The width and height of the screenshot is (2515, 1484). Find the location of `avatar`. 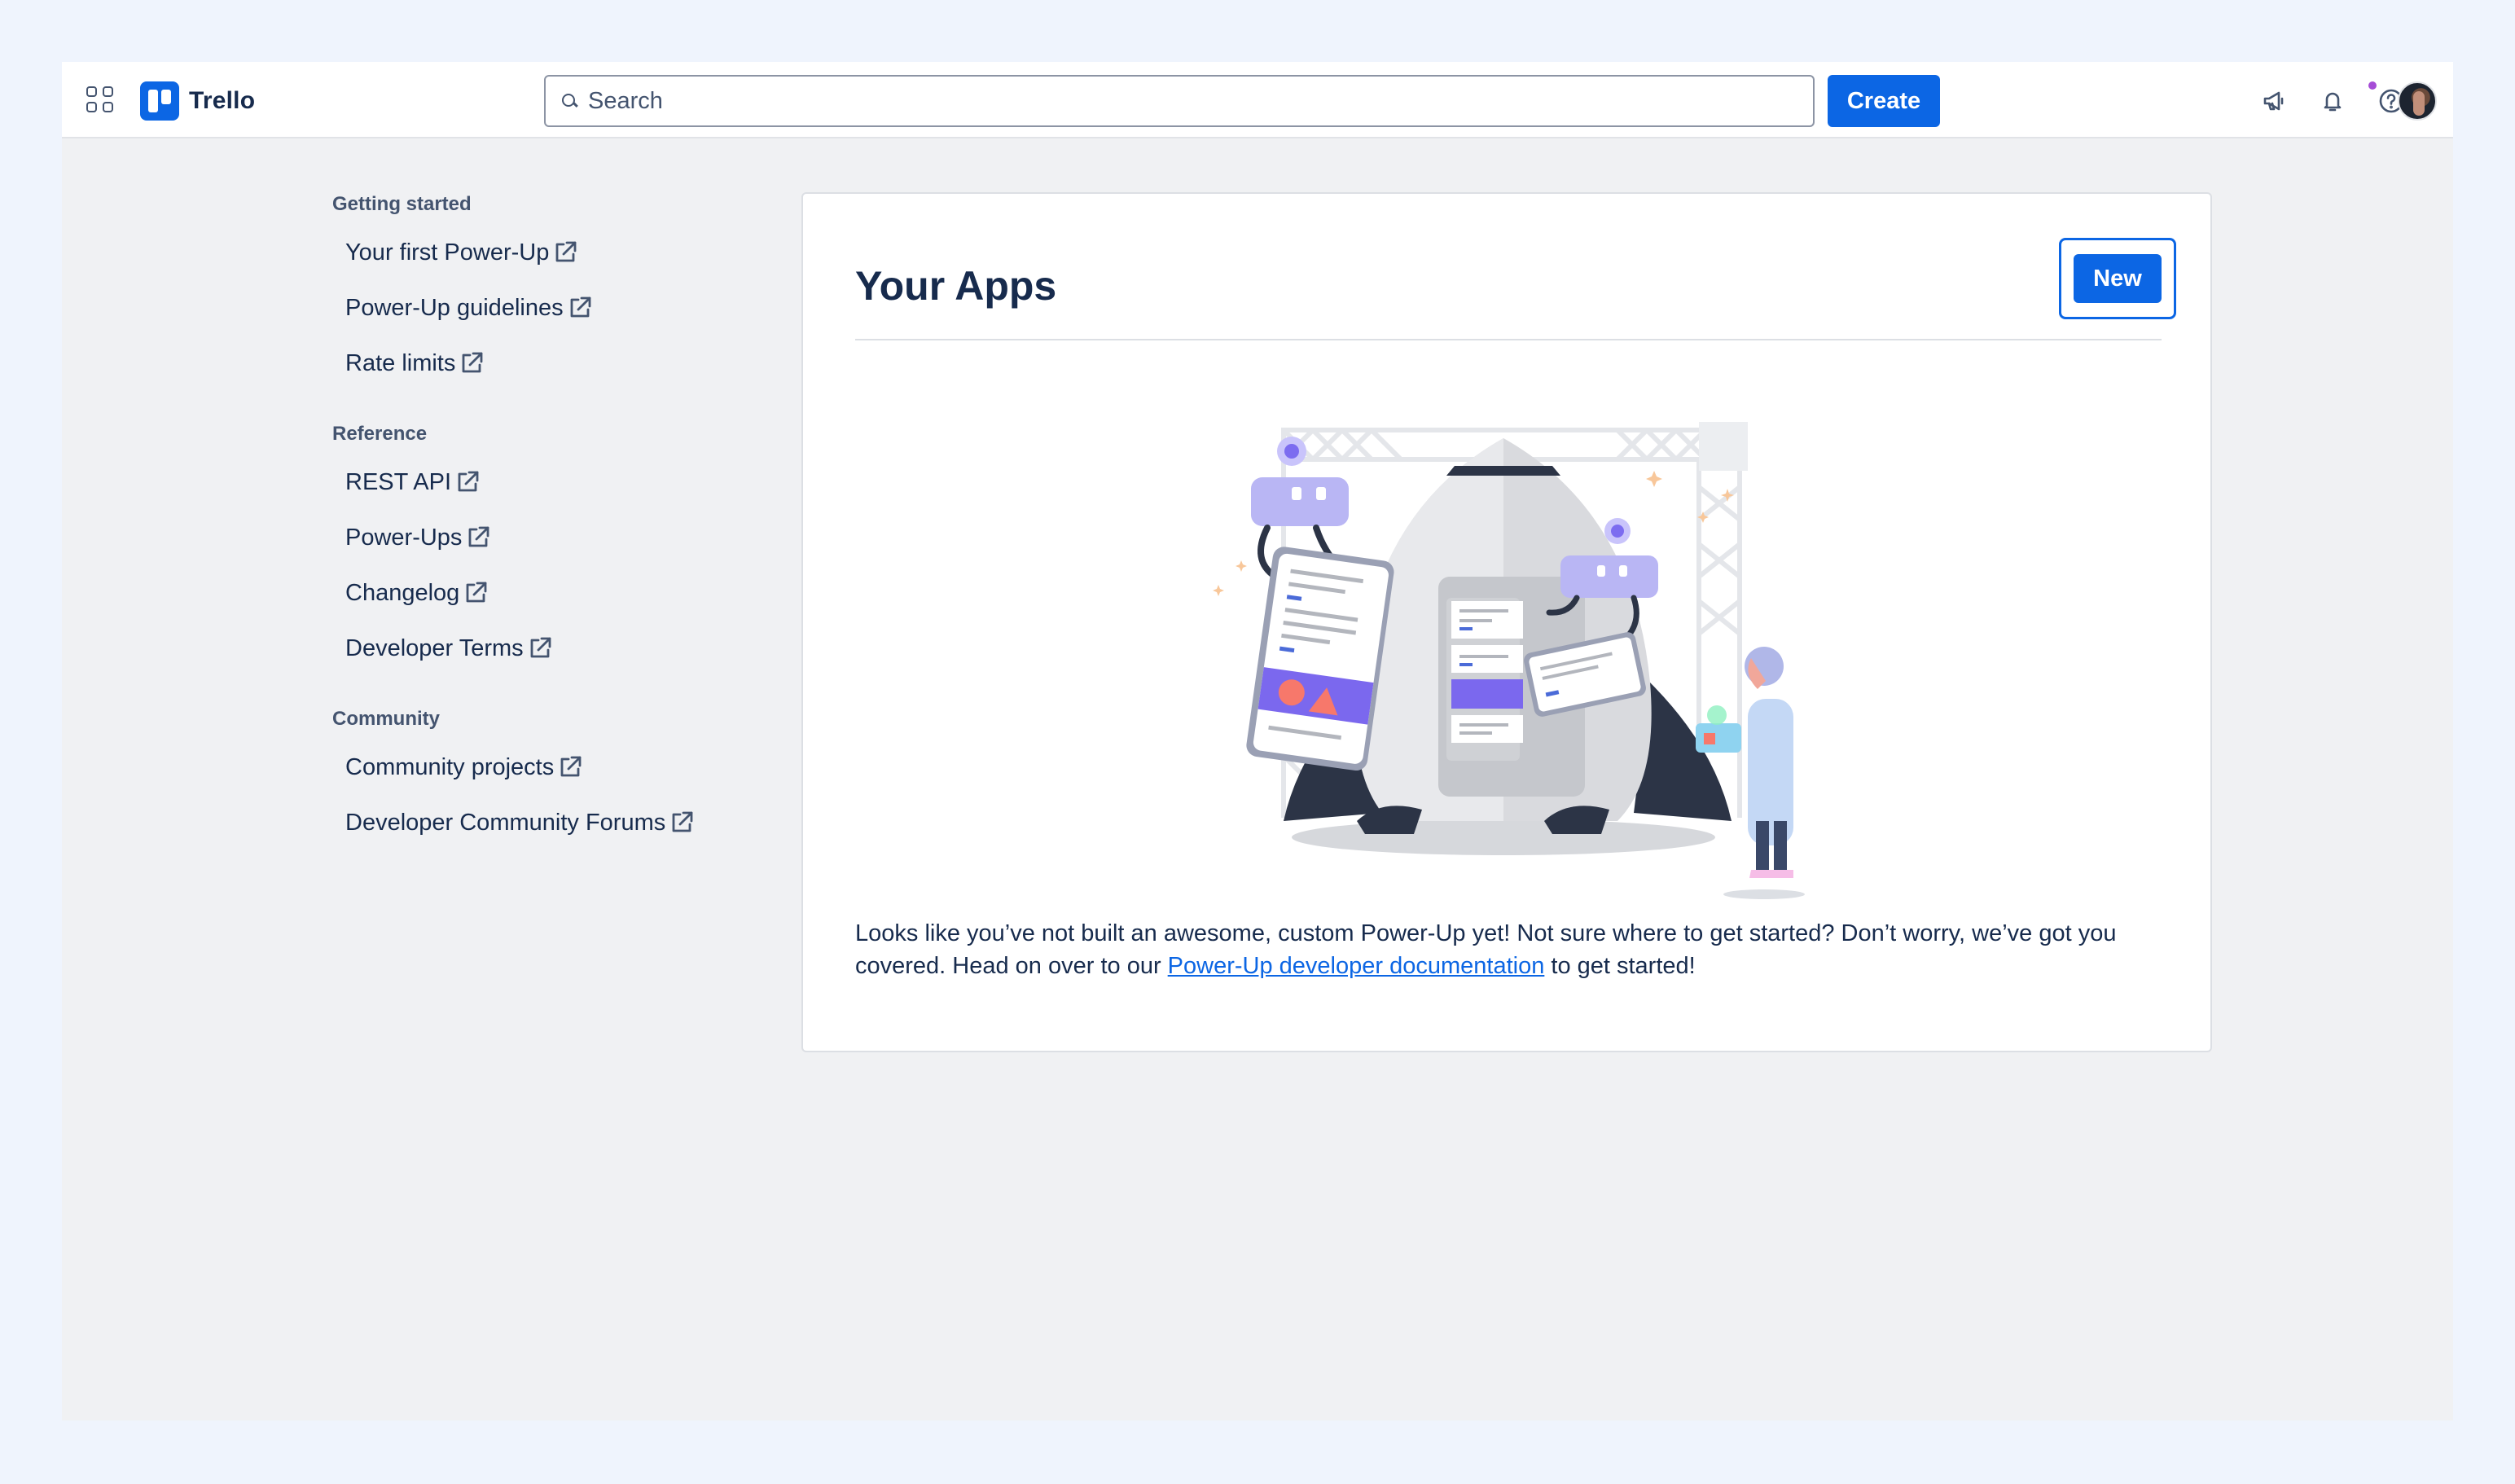

avatar is located at coordinates (2417, 101).